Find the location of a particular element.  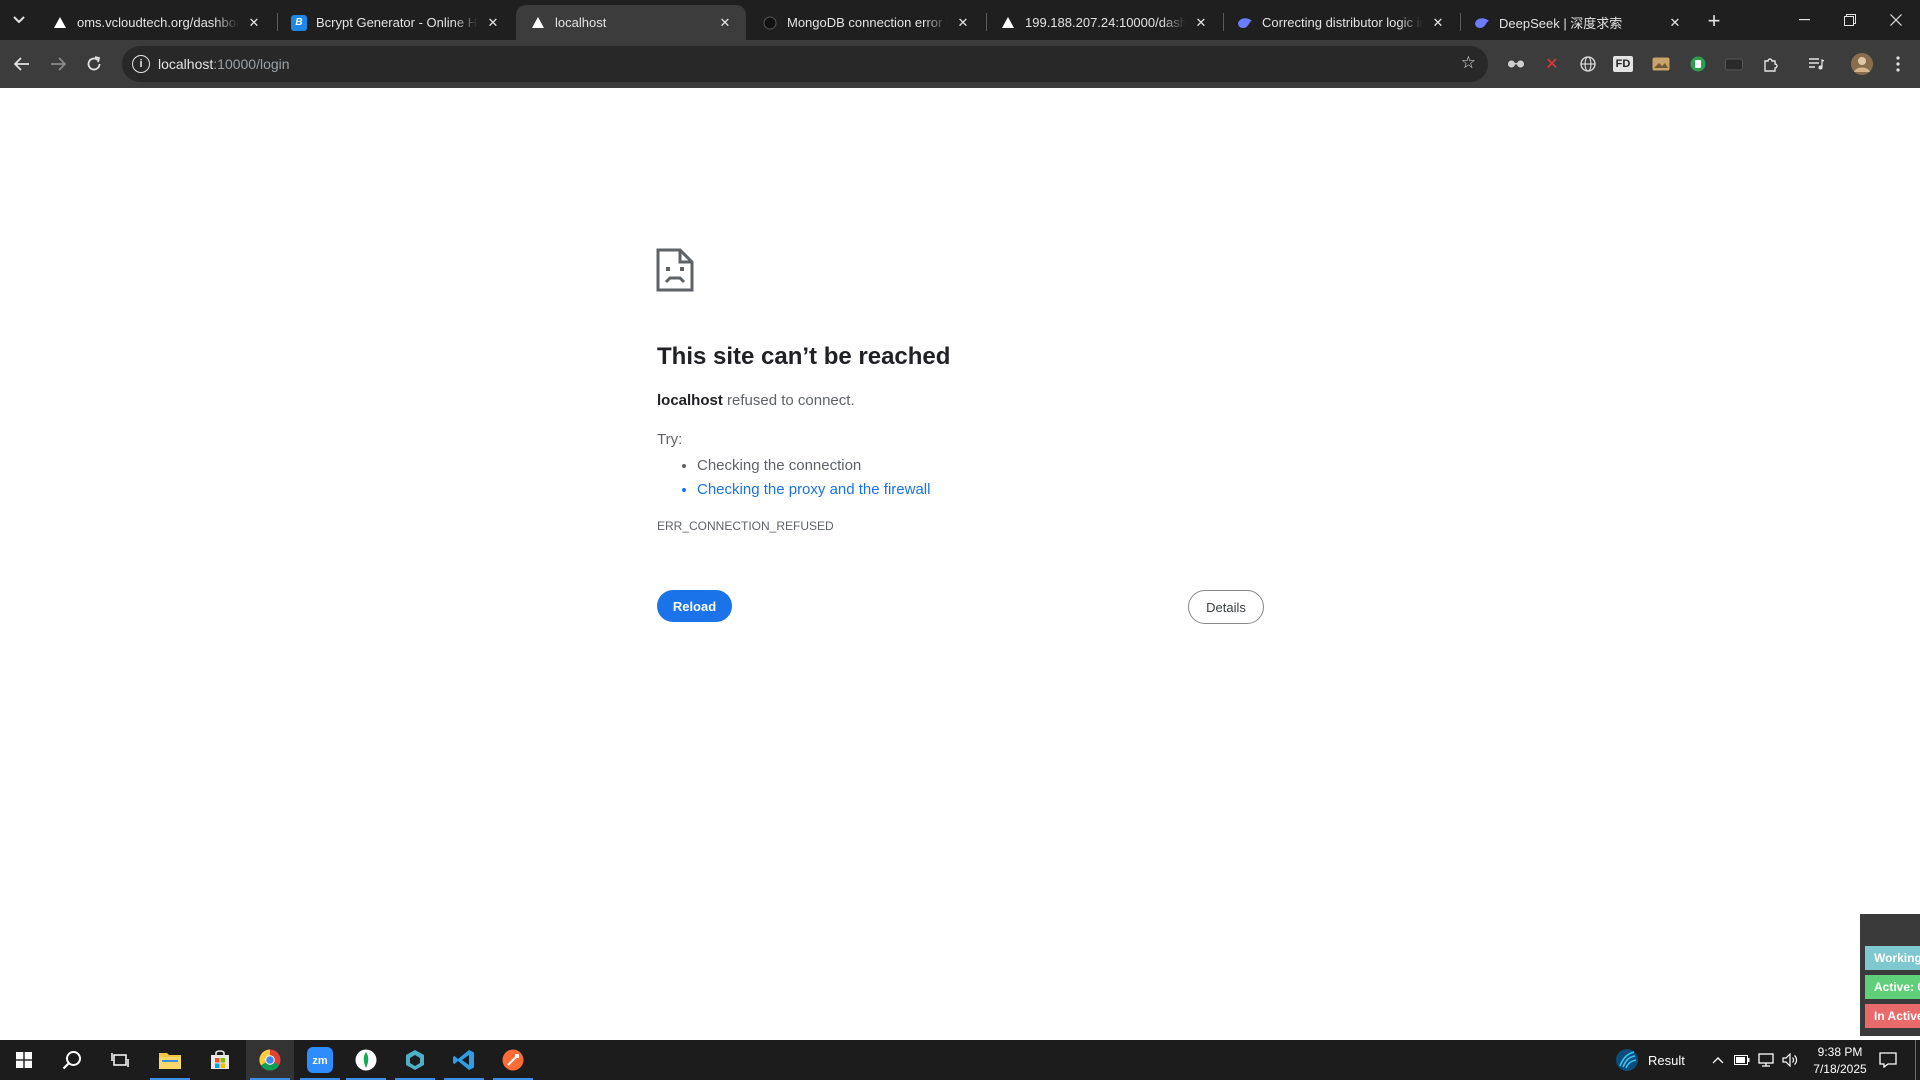

search-icon is located at coordinates (72, 1060).